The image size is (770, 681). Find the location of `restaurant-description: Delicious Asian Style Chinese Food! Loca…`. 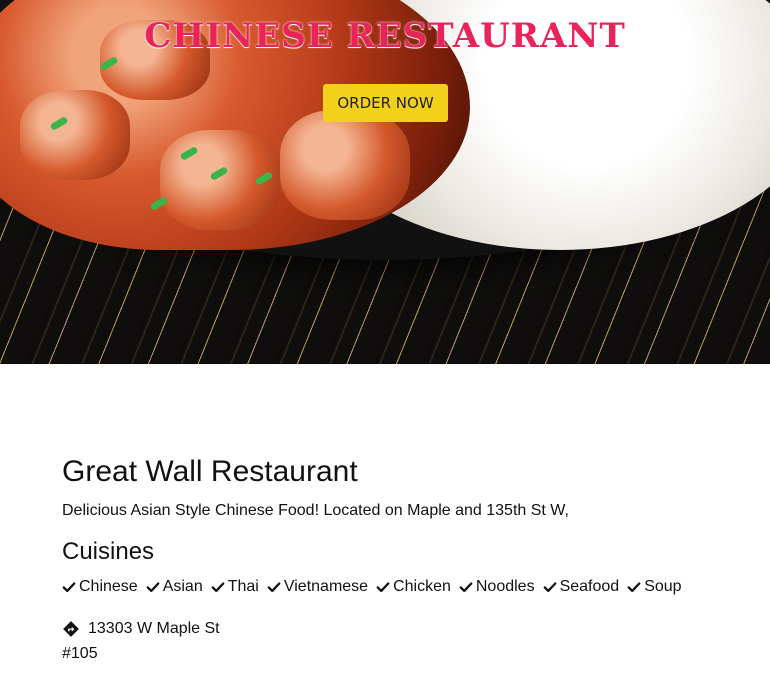

restaurant-description: Delicious Asian Style Chinese Food! Loca… is located at coordinates (315, 510).